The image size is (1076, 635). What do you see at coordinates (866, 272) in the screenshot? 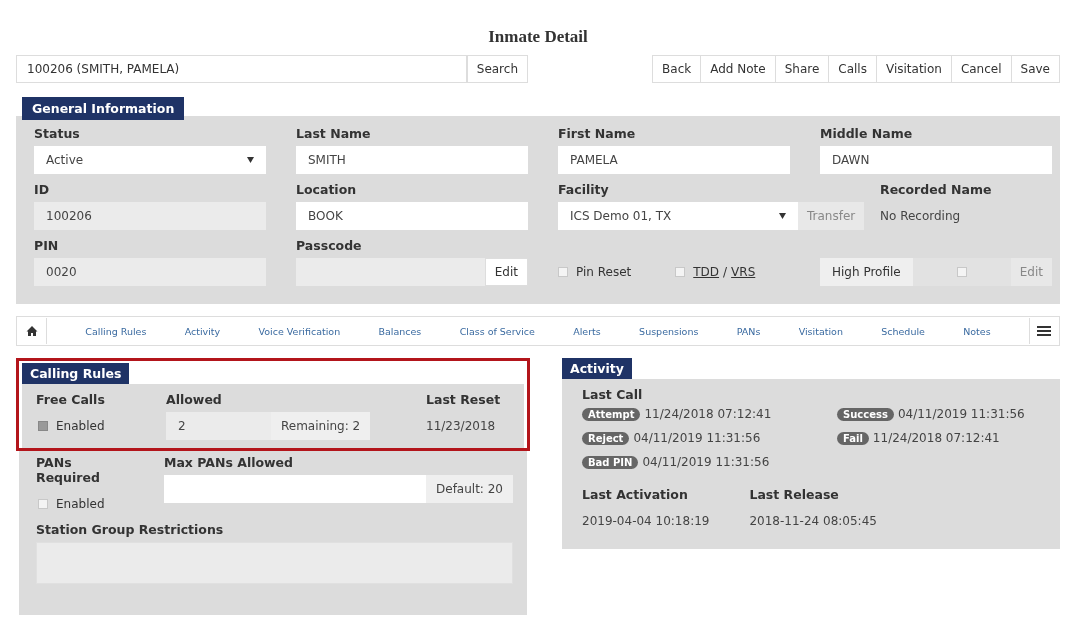
I see `high-profile-label: High Profile` at bounding box center [866, 272].